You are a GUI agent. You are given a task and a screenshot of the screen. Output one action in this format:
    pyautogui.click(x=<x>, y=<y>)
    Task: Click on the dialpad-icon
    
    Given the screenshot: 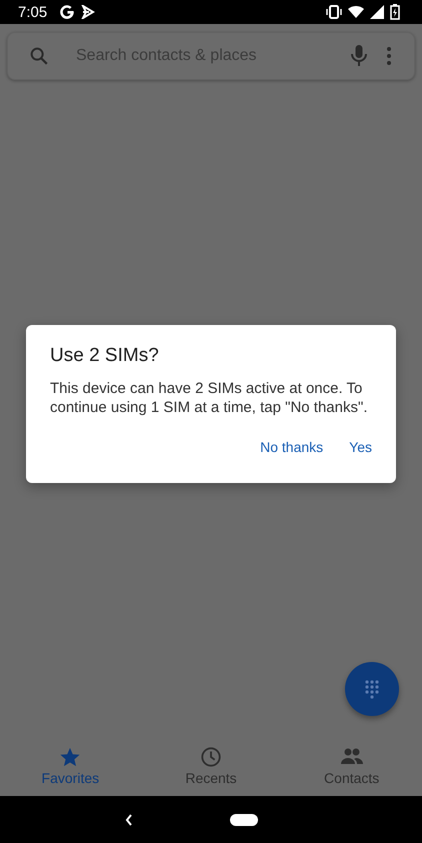 What is the action you would take?
    pyautogui.click(x=372, y=689)
    